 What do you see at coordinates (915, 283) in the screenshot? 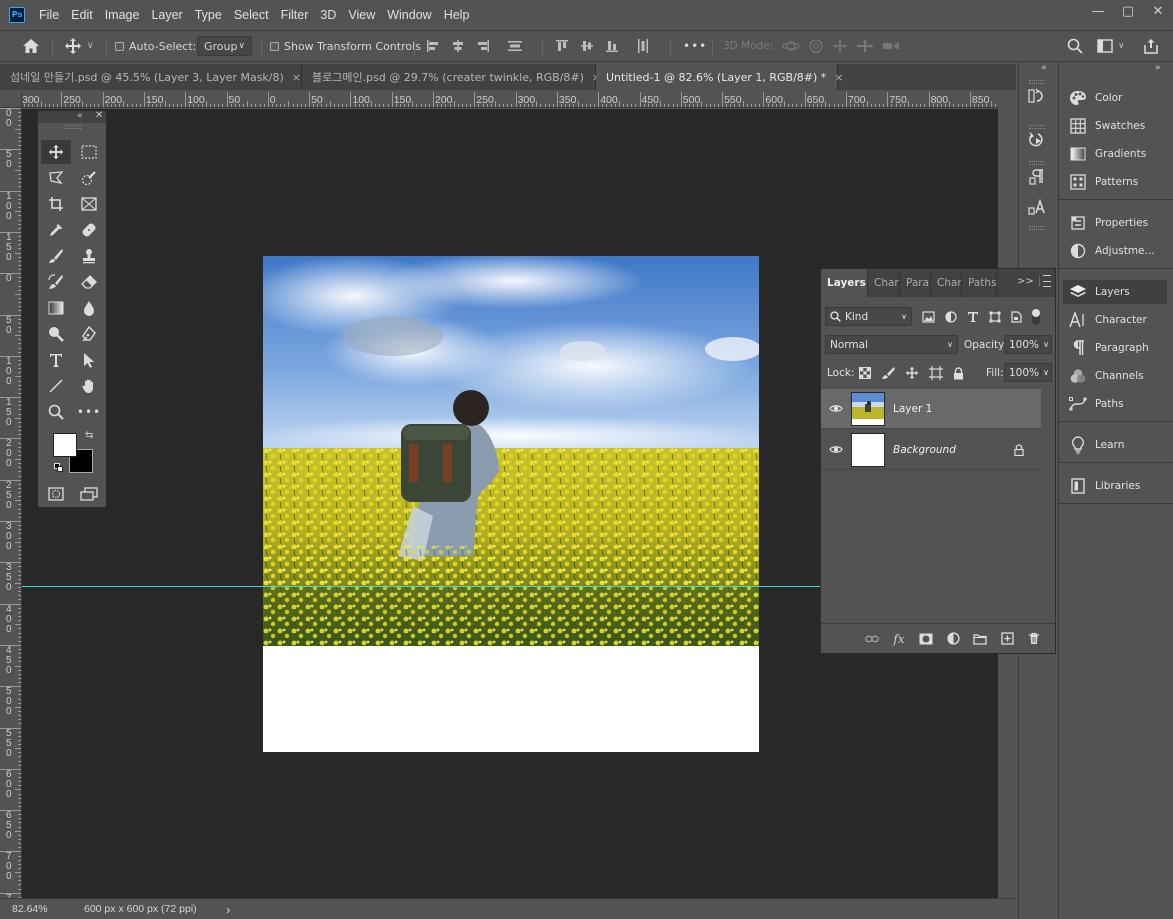
I see `tab-paragraph: Para` at bounding box center [915, 283].